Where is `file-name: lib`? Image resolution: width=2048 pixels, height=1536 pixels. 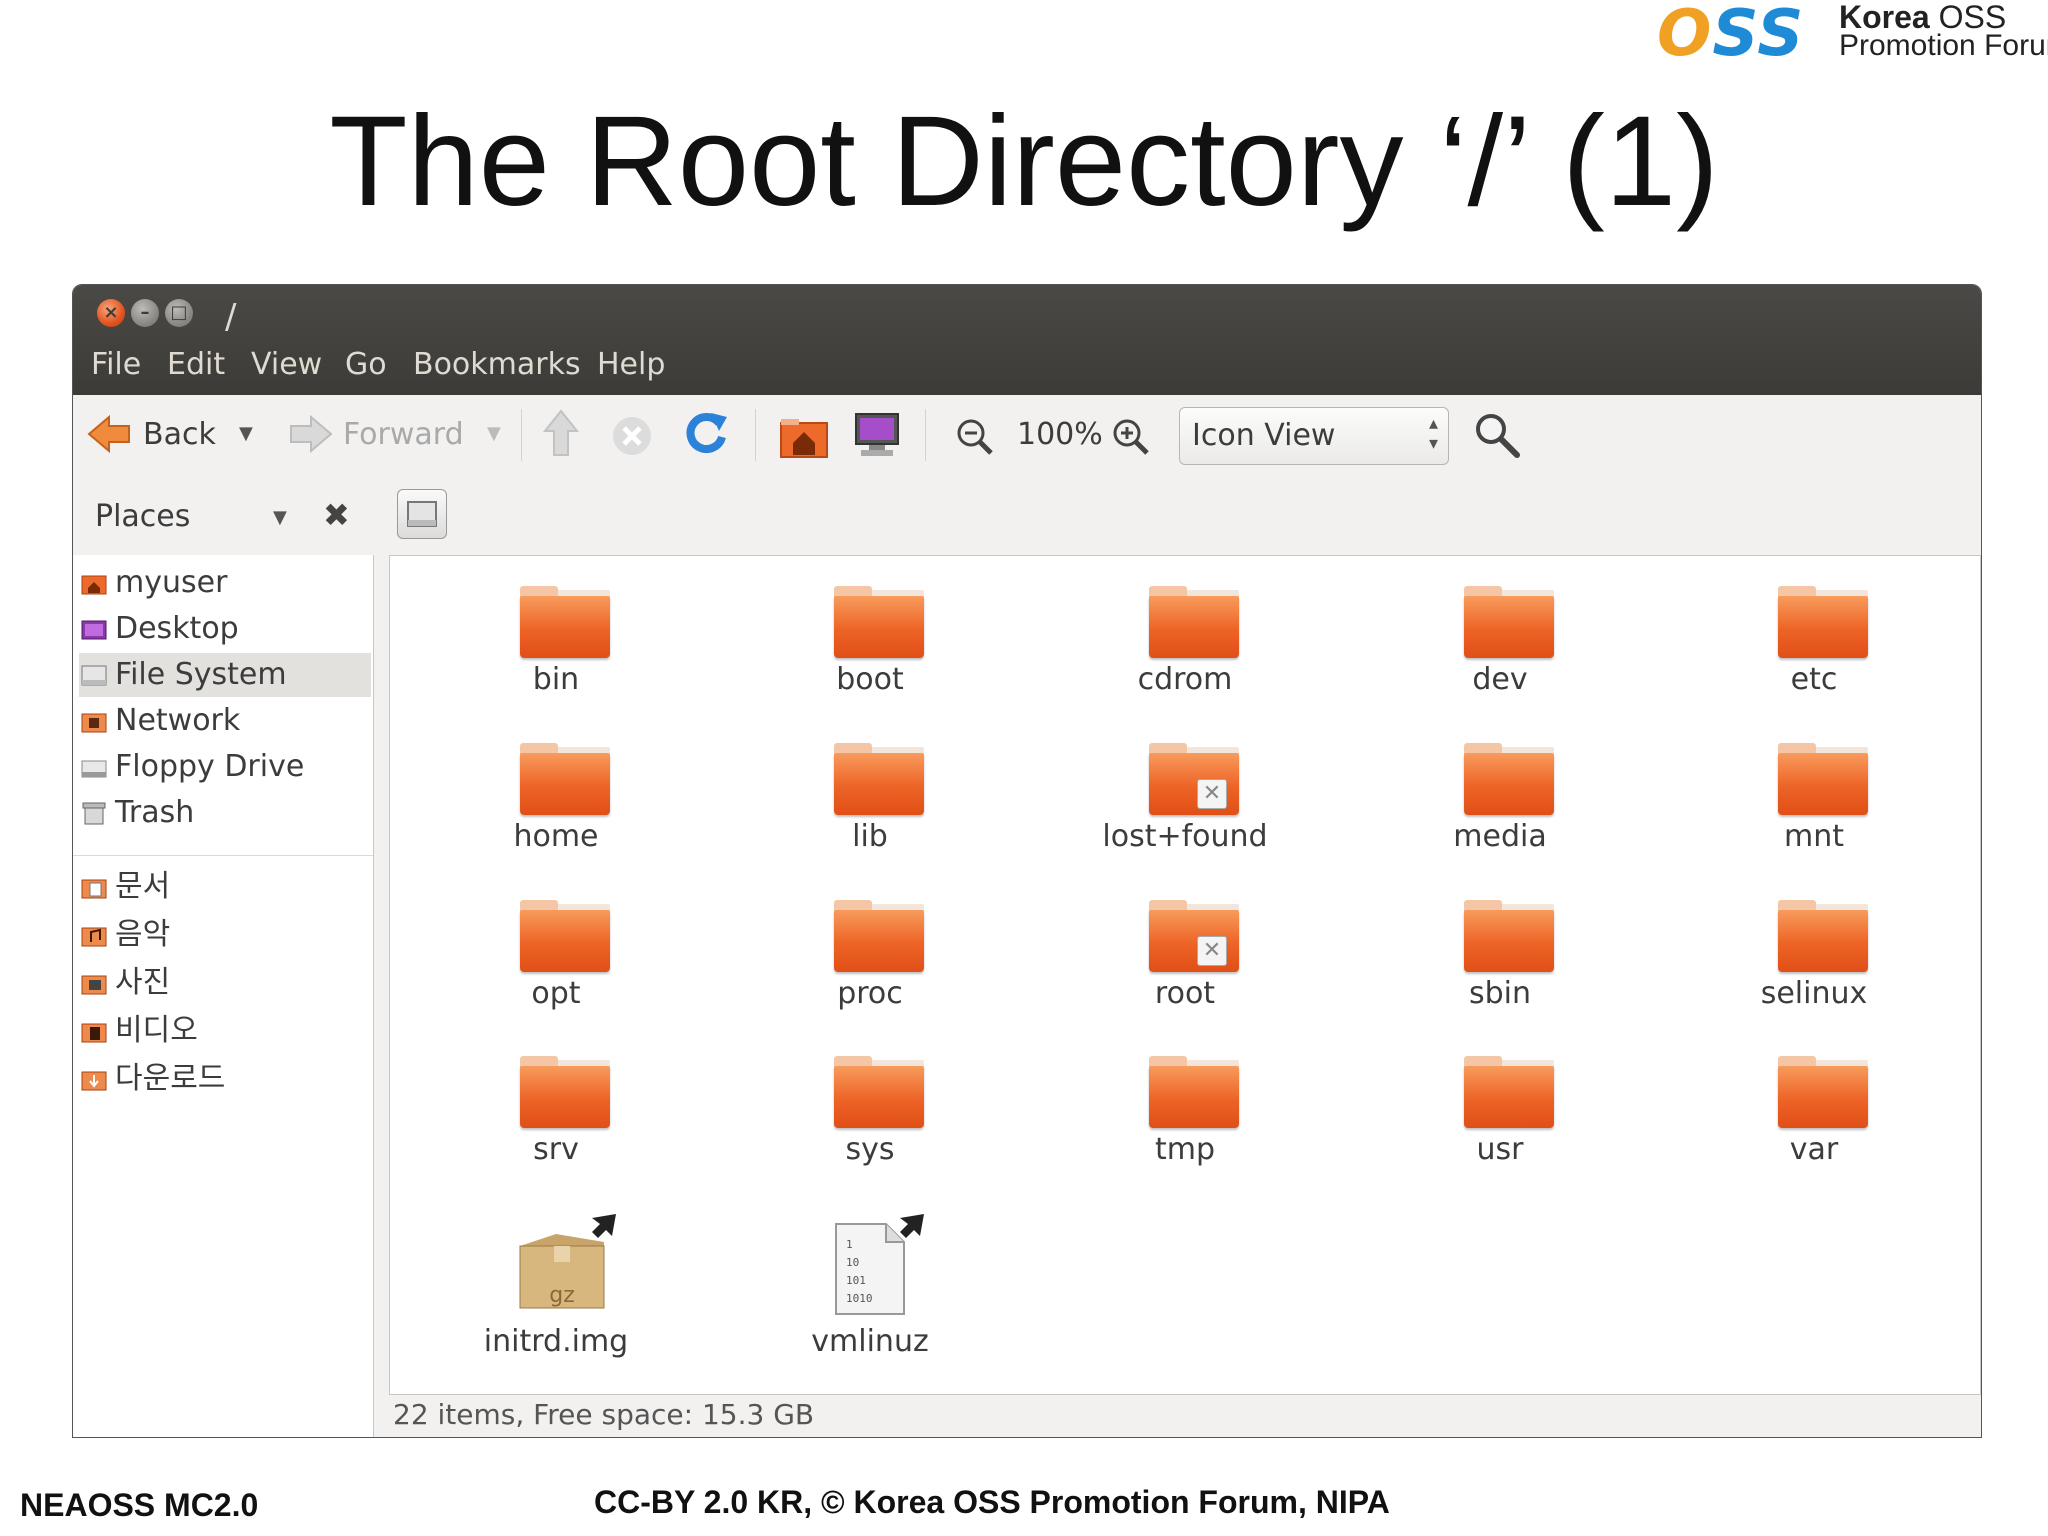
file-name: lib is located at coordinates (870, 836).